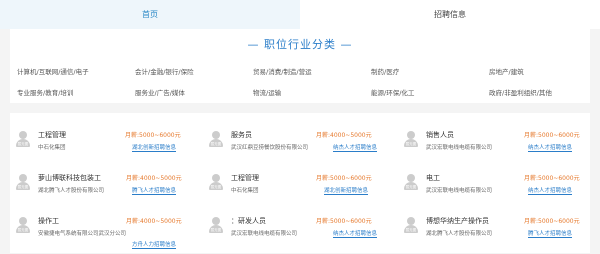 The width and height of the screenshot is (600, 254). Describe the element at coordinates (300, 44) in the screenshot. I see `section-title: — 职位行业分类 —` at that location.